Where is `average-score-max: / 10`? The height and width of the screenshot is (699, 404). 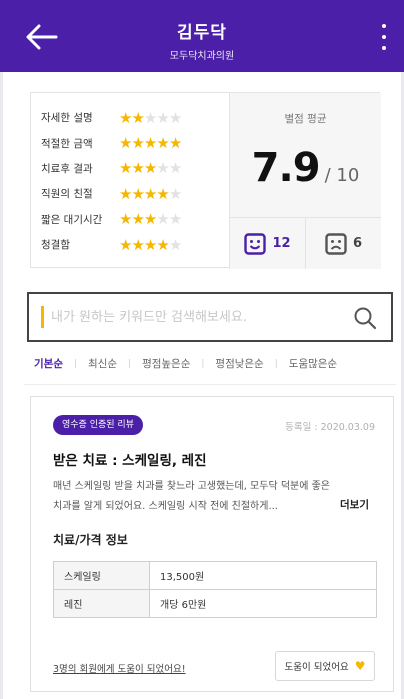 average-score-max: / 10 is located at coordinates (342, 175).